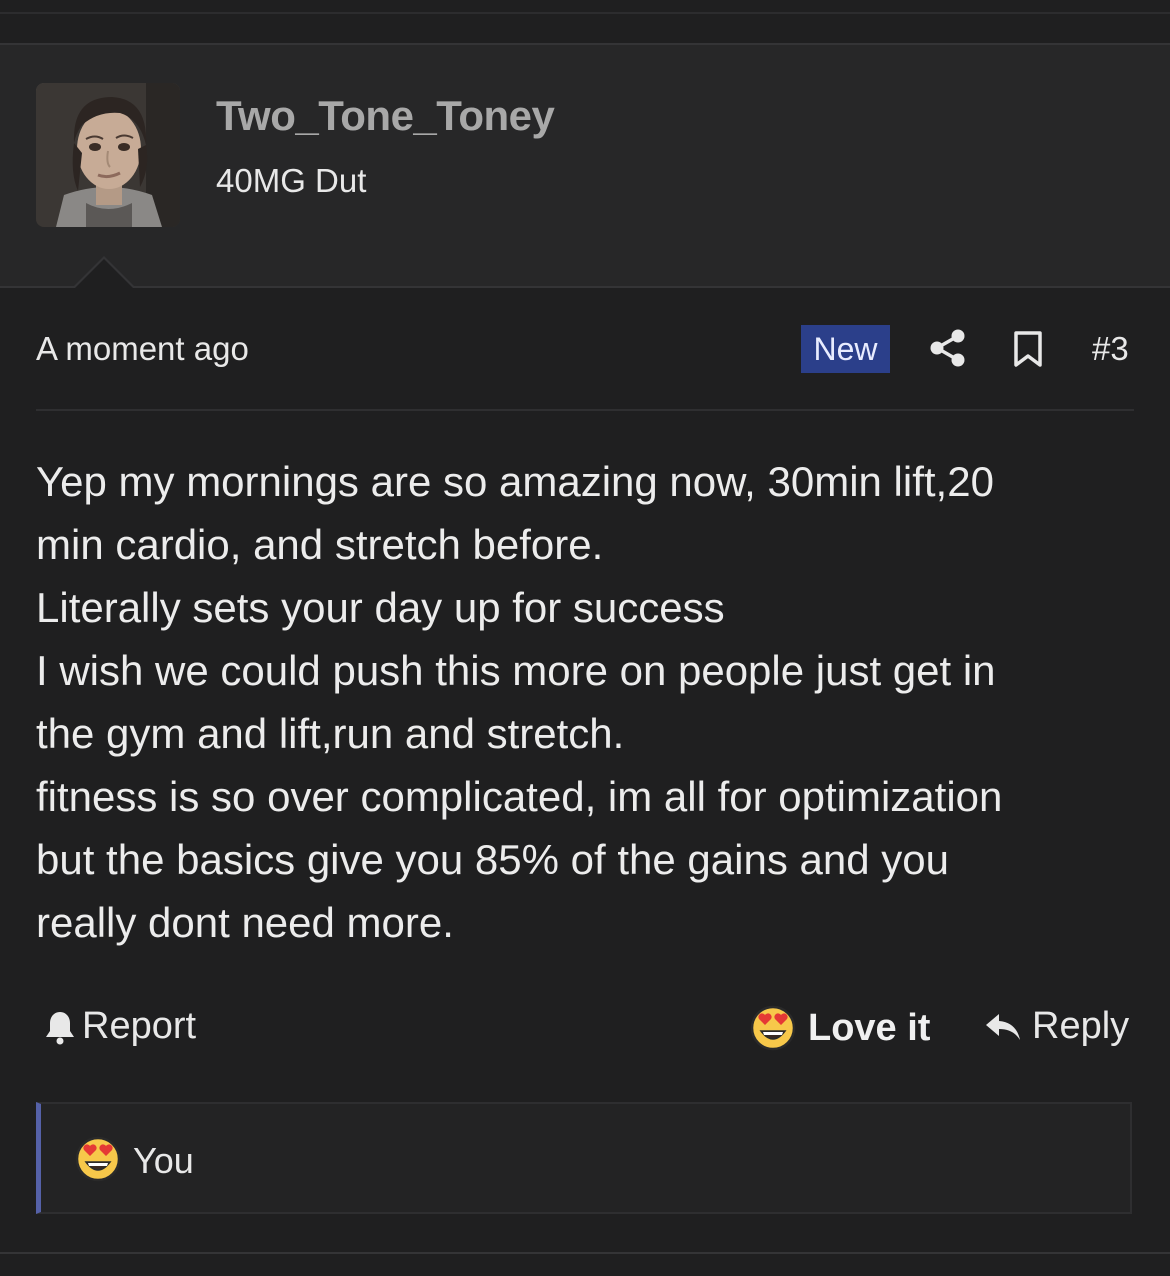  What do you see at coordinates (584, 1158) in the screenshot?
I see `reactions-bar: You` at bounding box center [584, 1158].